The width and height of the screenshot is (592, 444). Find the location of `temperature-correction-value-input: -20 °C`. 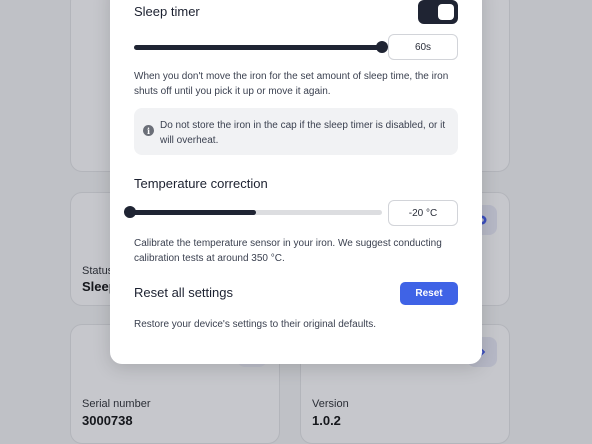

temperature-correction-value-input: -20 °C is located at coordinates (423, 213).